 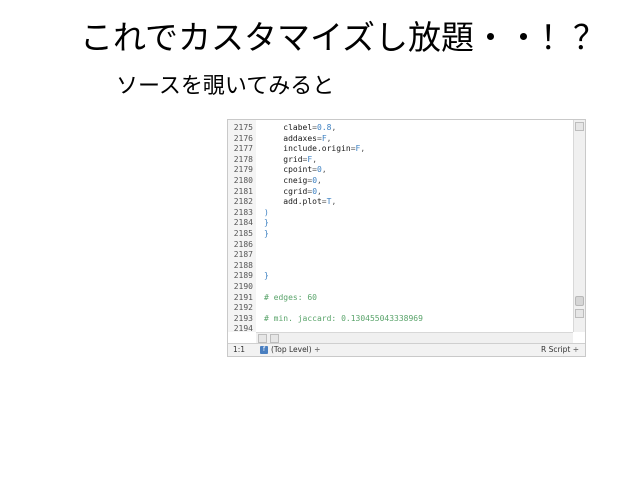 I want to click on code-token: include.origin, so click(x=307, y=149).